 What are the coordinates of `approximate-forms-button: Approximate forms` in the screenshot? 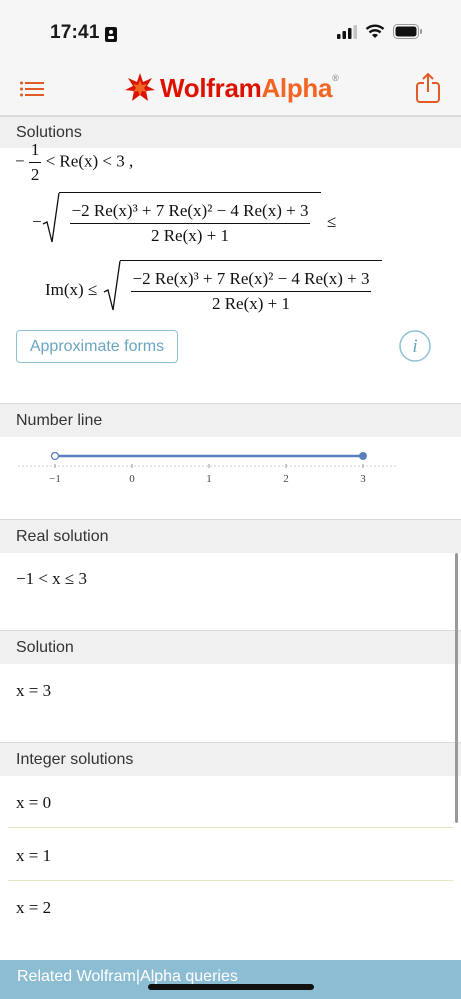 It's located at (97, 346).